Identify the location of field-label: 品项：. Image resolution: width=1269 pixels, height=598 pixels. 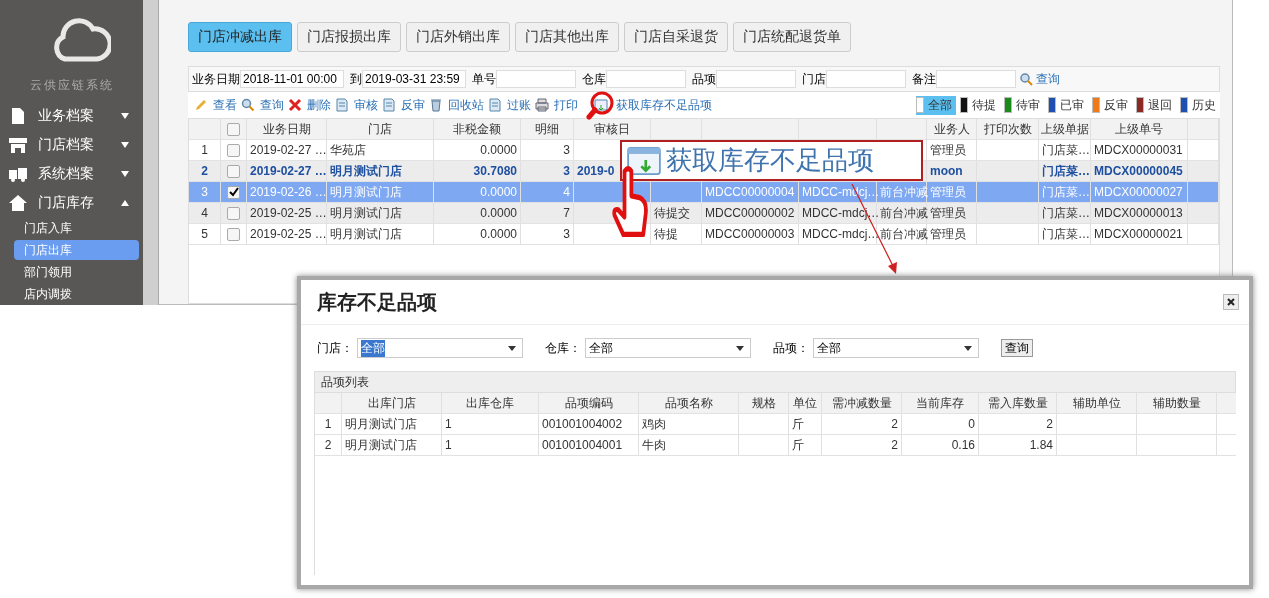
(791, 348).